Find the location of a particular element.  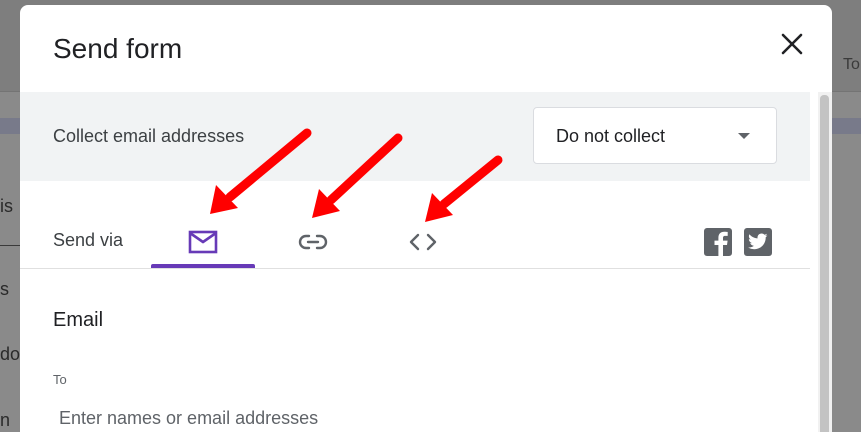

dropdown-arrow-icon is located at coordinates (744, 136).